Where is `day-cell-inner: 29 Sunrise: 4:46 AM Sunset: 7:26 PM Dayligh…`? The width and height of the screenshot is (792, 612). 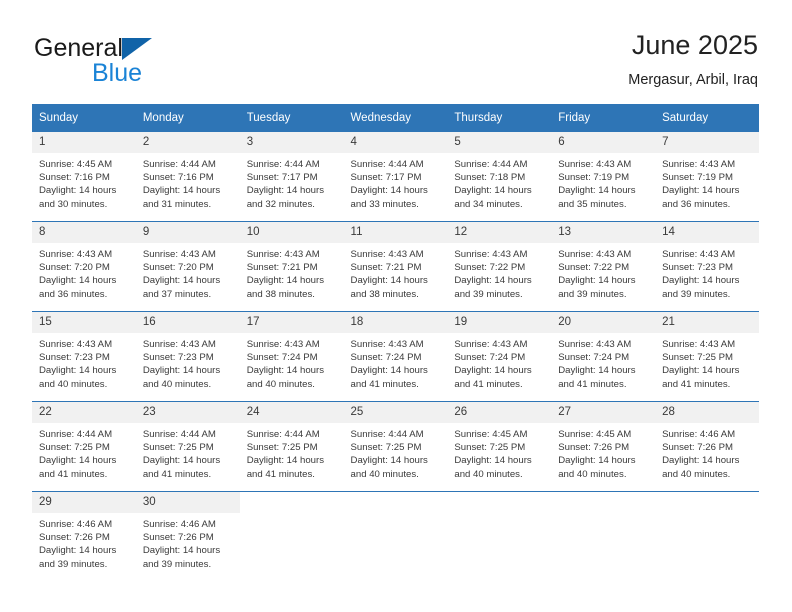 day-cell-inner: 29 Sunrise: 4:46 AM Sunset: 7:26 PM Dayligh… is located at coordinates (84, 535).